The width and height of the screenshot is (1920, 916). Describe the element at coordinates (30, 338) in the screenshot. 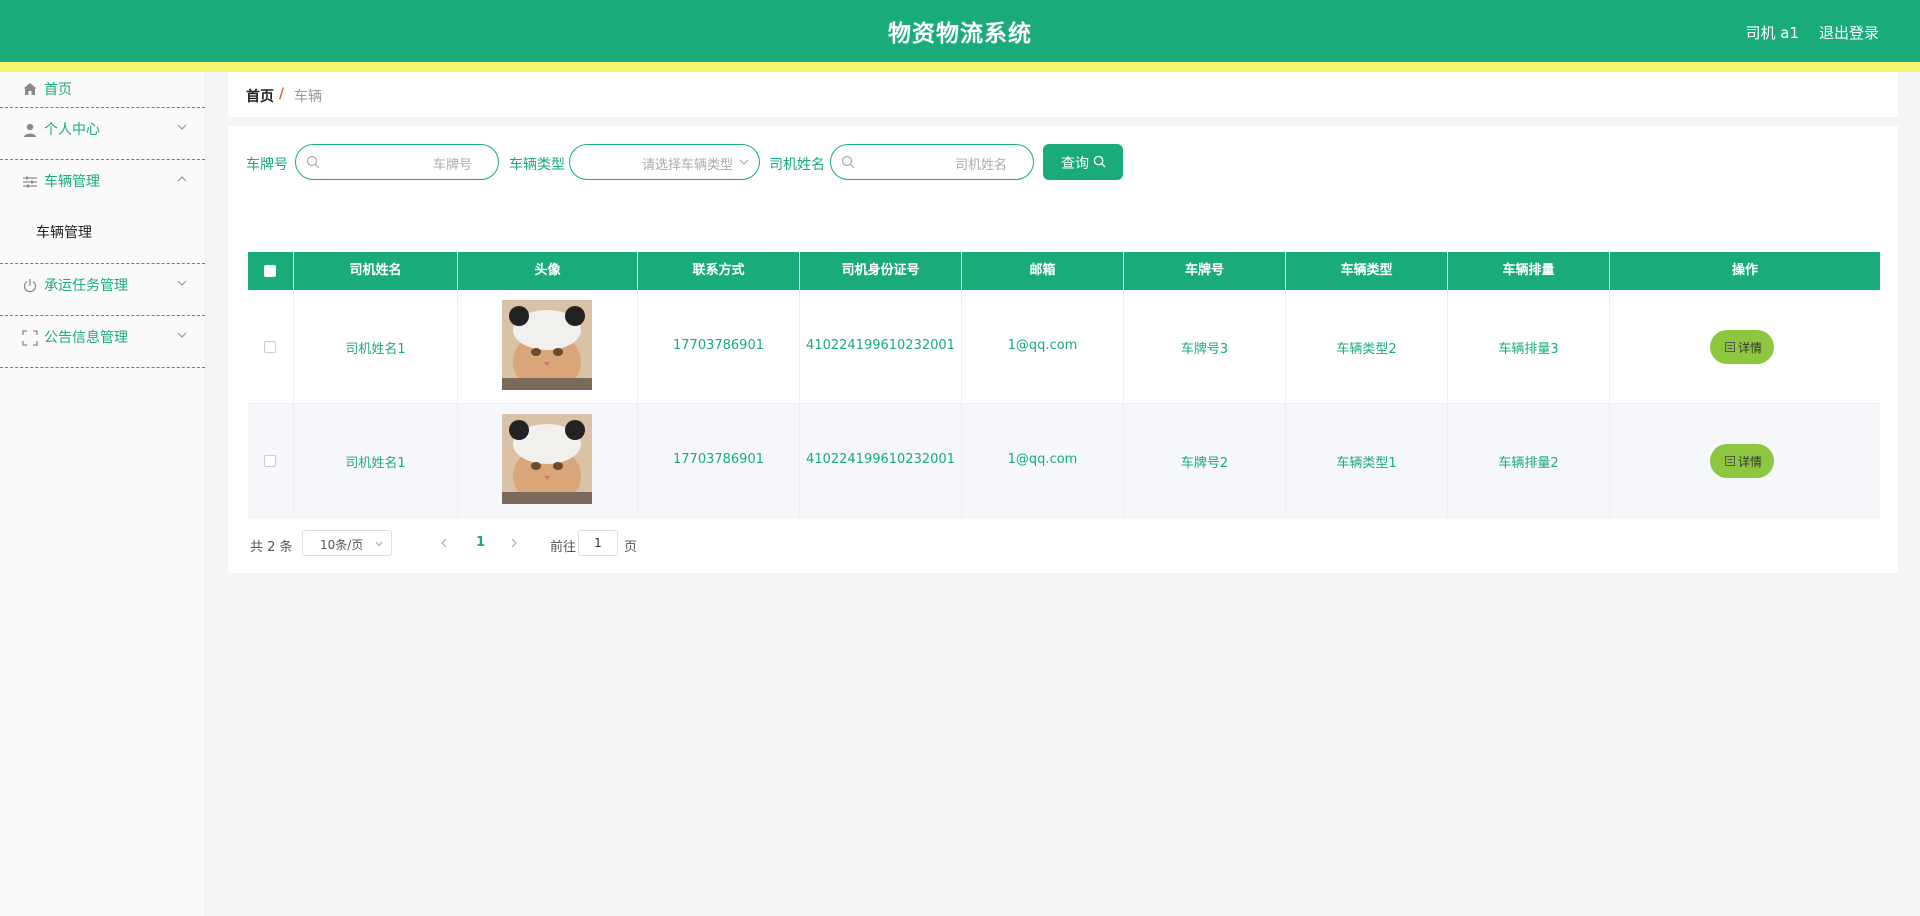

I see `fullscreen-icon` at that location.